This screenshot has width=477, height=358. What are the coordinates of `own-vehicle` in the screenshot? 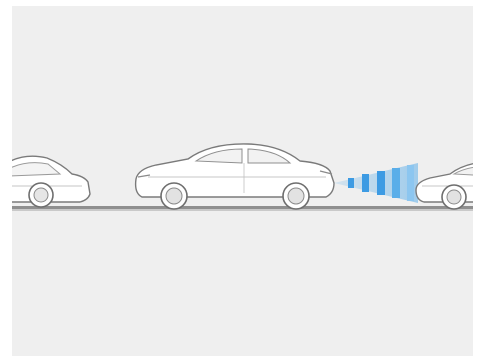 It's located at (234, 176).